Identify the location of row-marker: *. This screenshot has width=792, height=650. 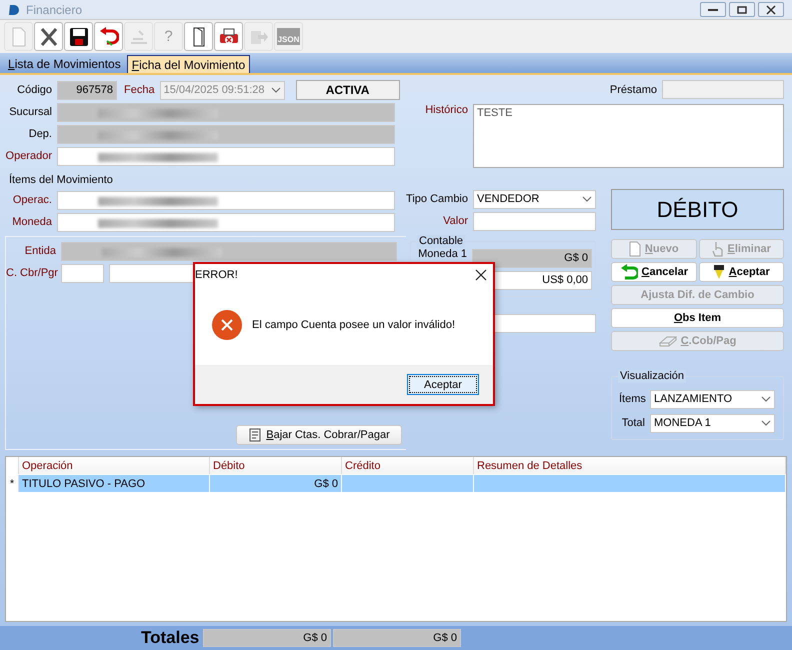
(12, 483).